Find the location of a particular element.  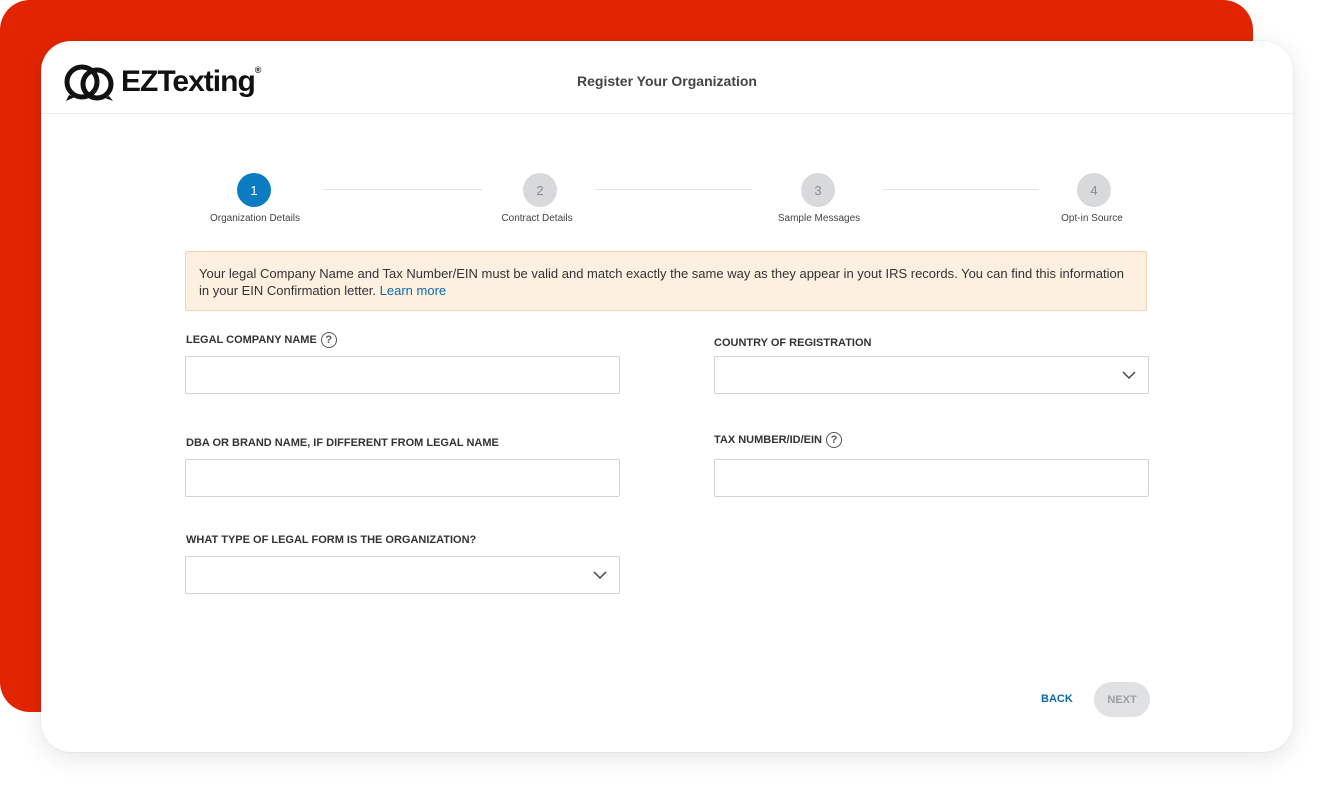

page-title: Register Your Organization is located at coordinates (667, 81).